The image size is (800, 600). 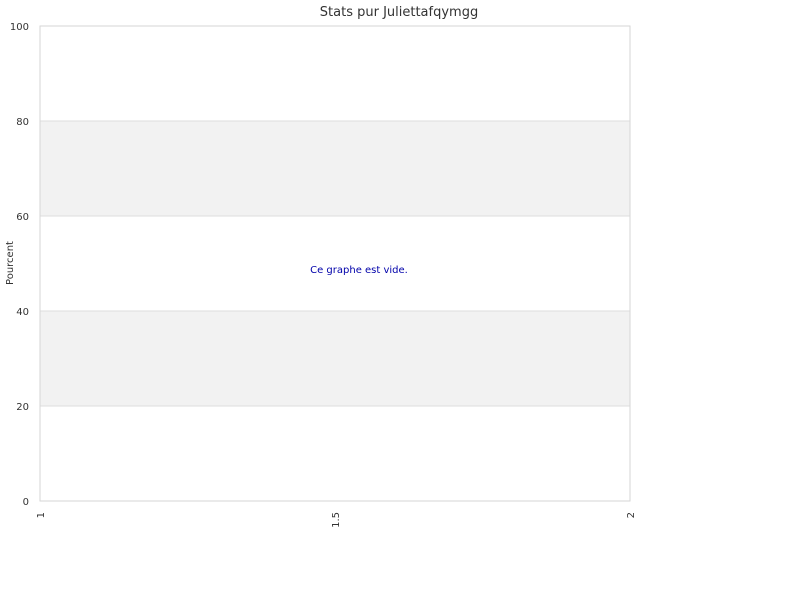 What do you see at coordinates (631, 515) in the screenshot?
I see `x-tick-label: 2` at bounding box center [631, 515].